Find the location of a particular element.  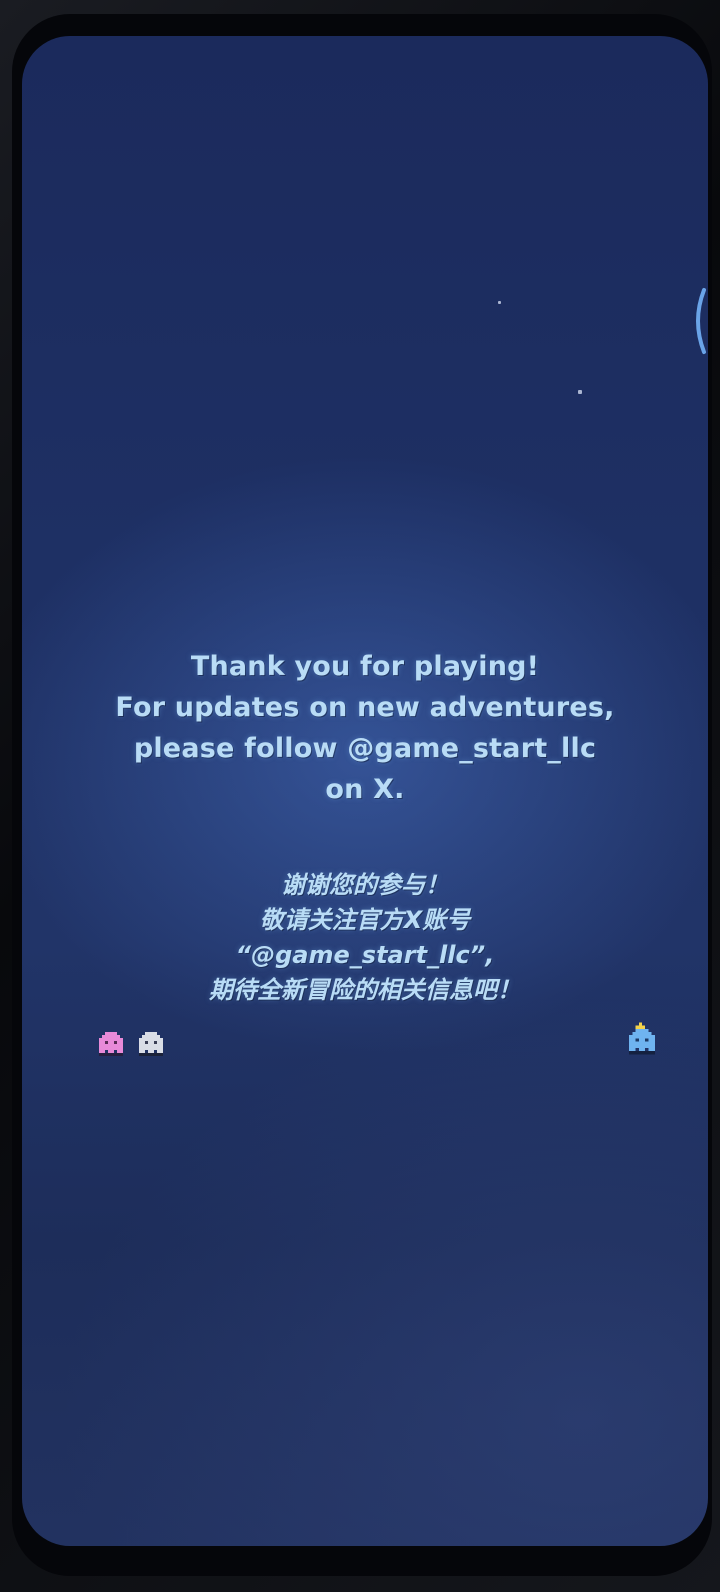

english-line: Thank you for playing! is located at coordinates (365, 666).